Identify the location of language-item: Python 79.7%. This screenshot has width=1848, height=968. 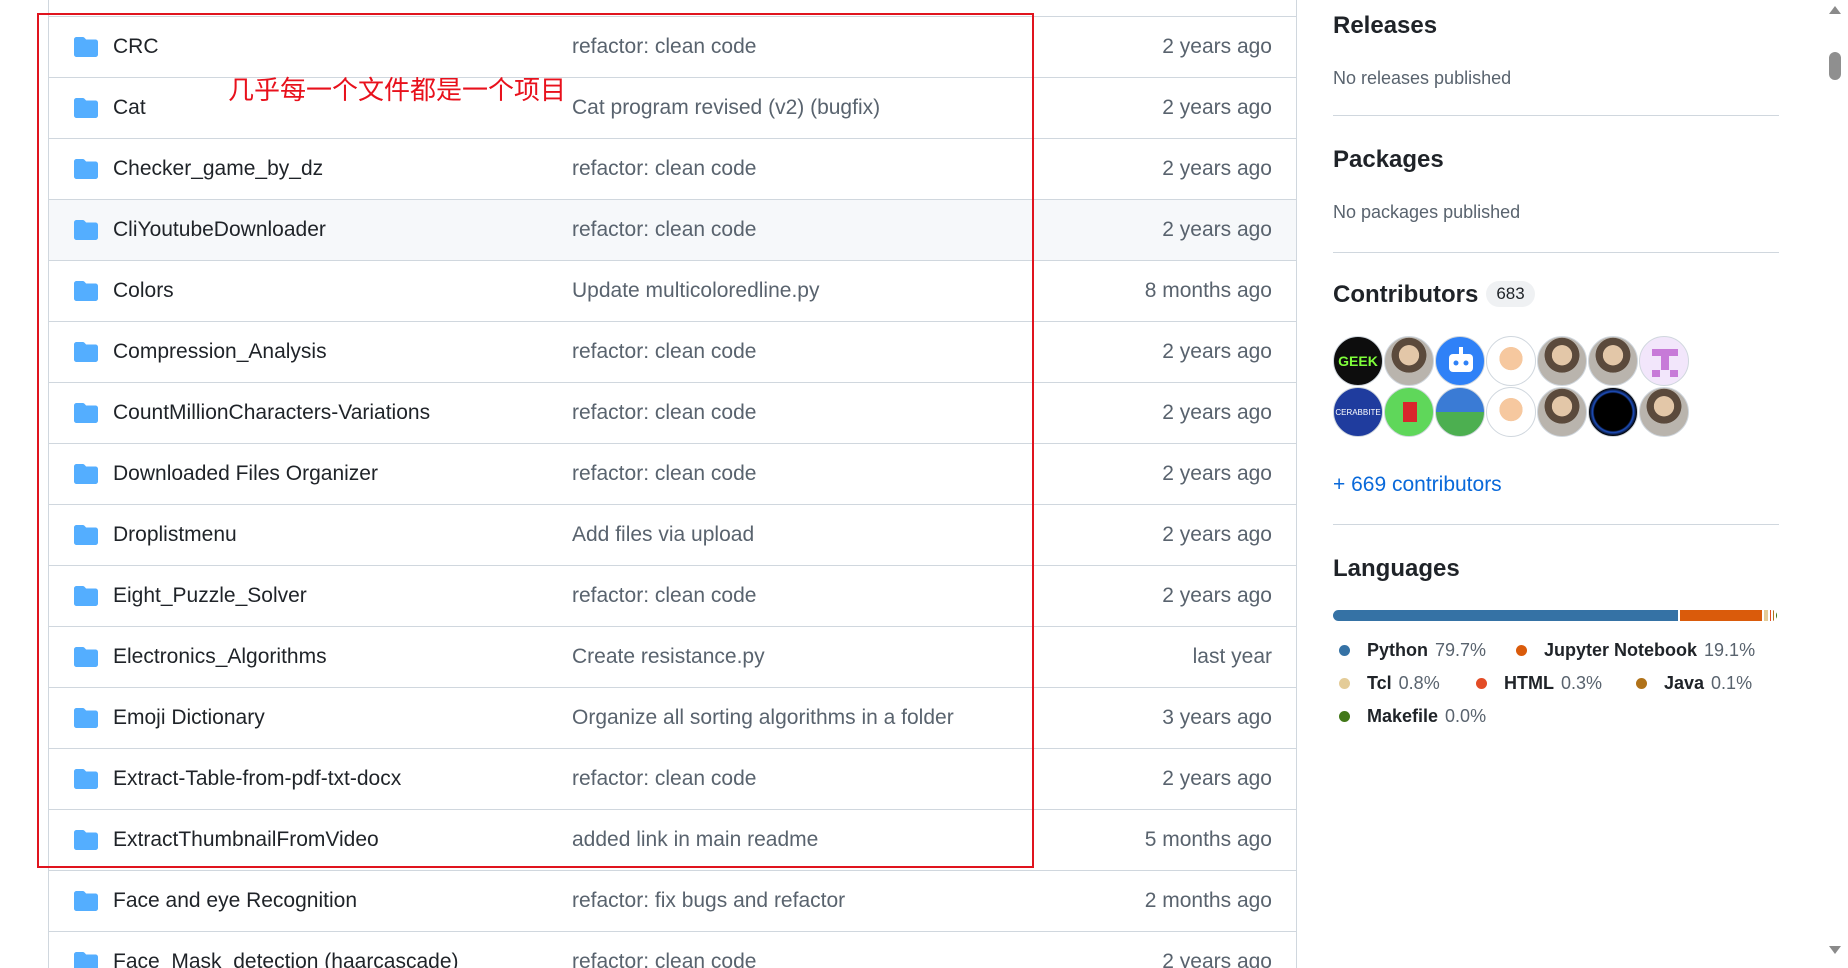
(1412, 650).